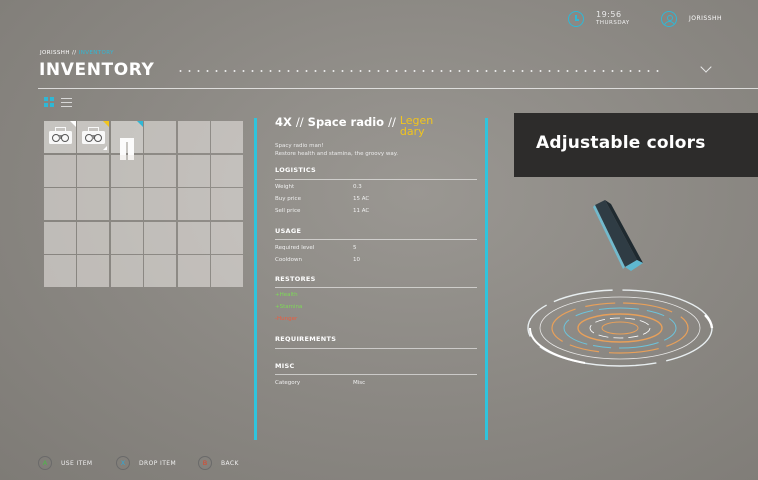 The image size is (758, 480). I want to click on stat-label: Weight, so click(285, 187).